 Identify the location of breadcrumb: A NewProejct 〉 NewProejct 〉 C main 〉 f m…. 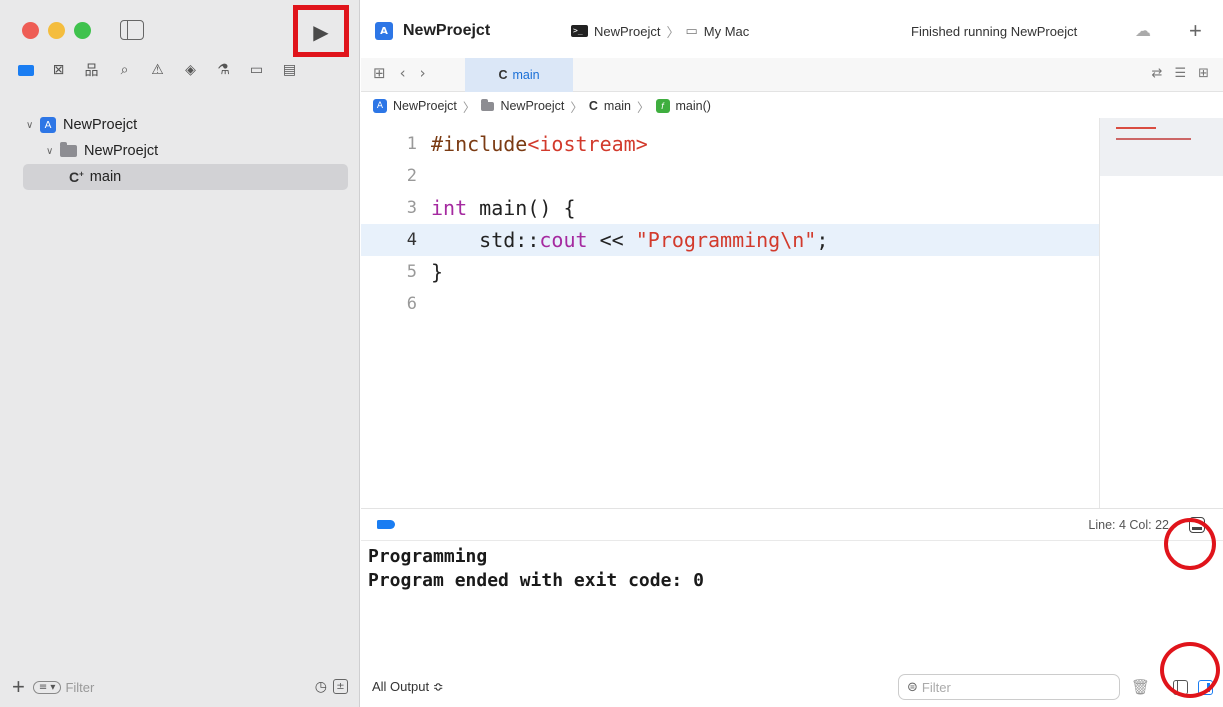
(542, 106).